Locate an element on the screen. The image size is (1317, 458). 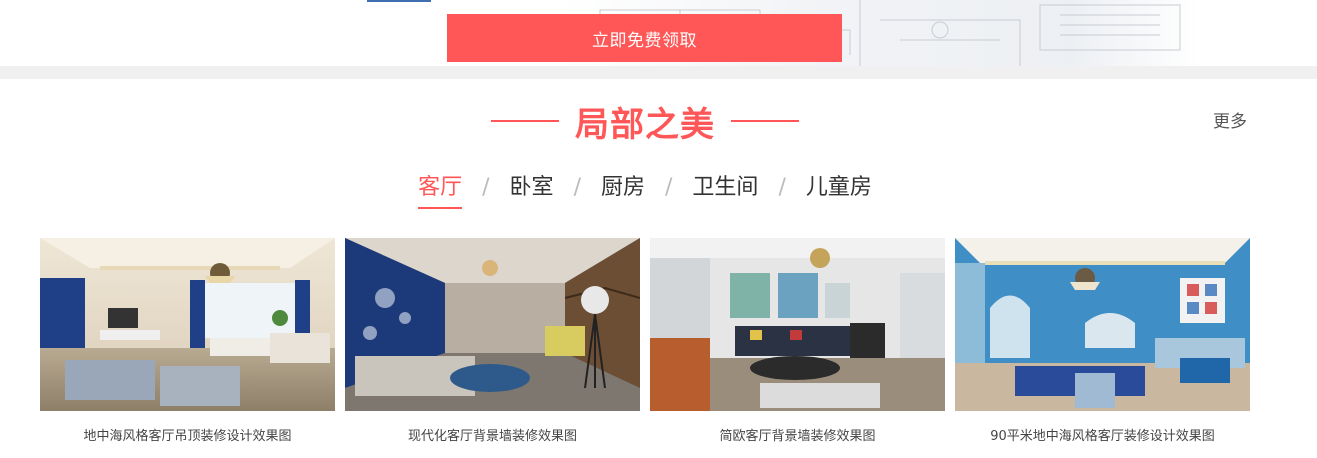
section-divider is located at coordinates (658, 72).